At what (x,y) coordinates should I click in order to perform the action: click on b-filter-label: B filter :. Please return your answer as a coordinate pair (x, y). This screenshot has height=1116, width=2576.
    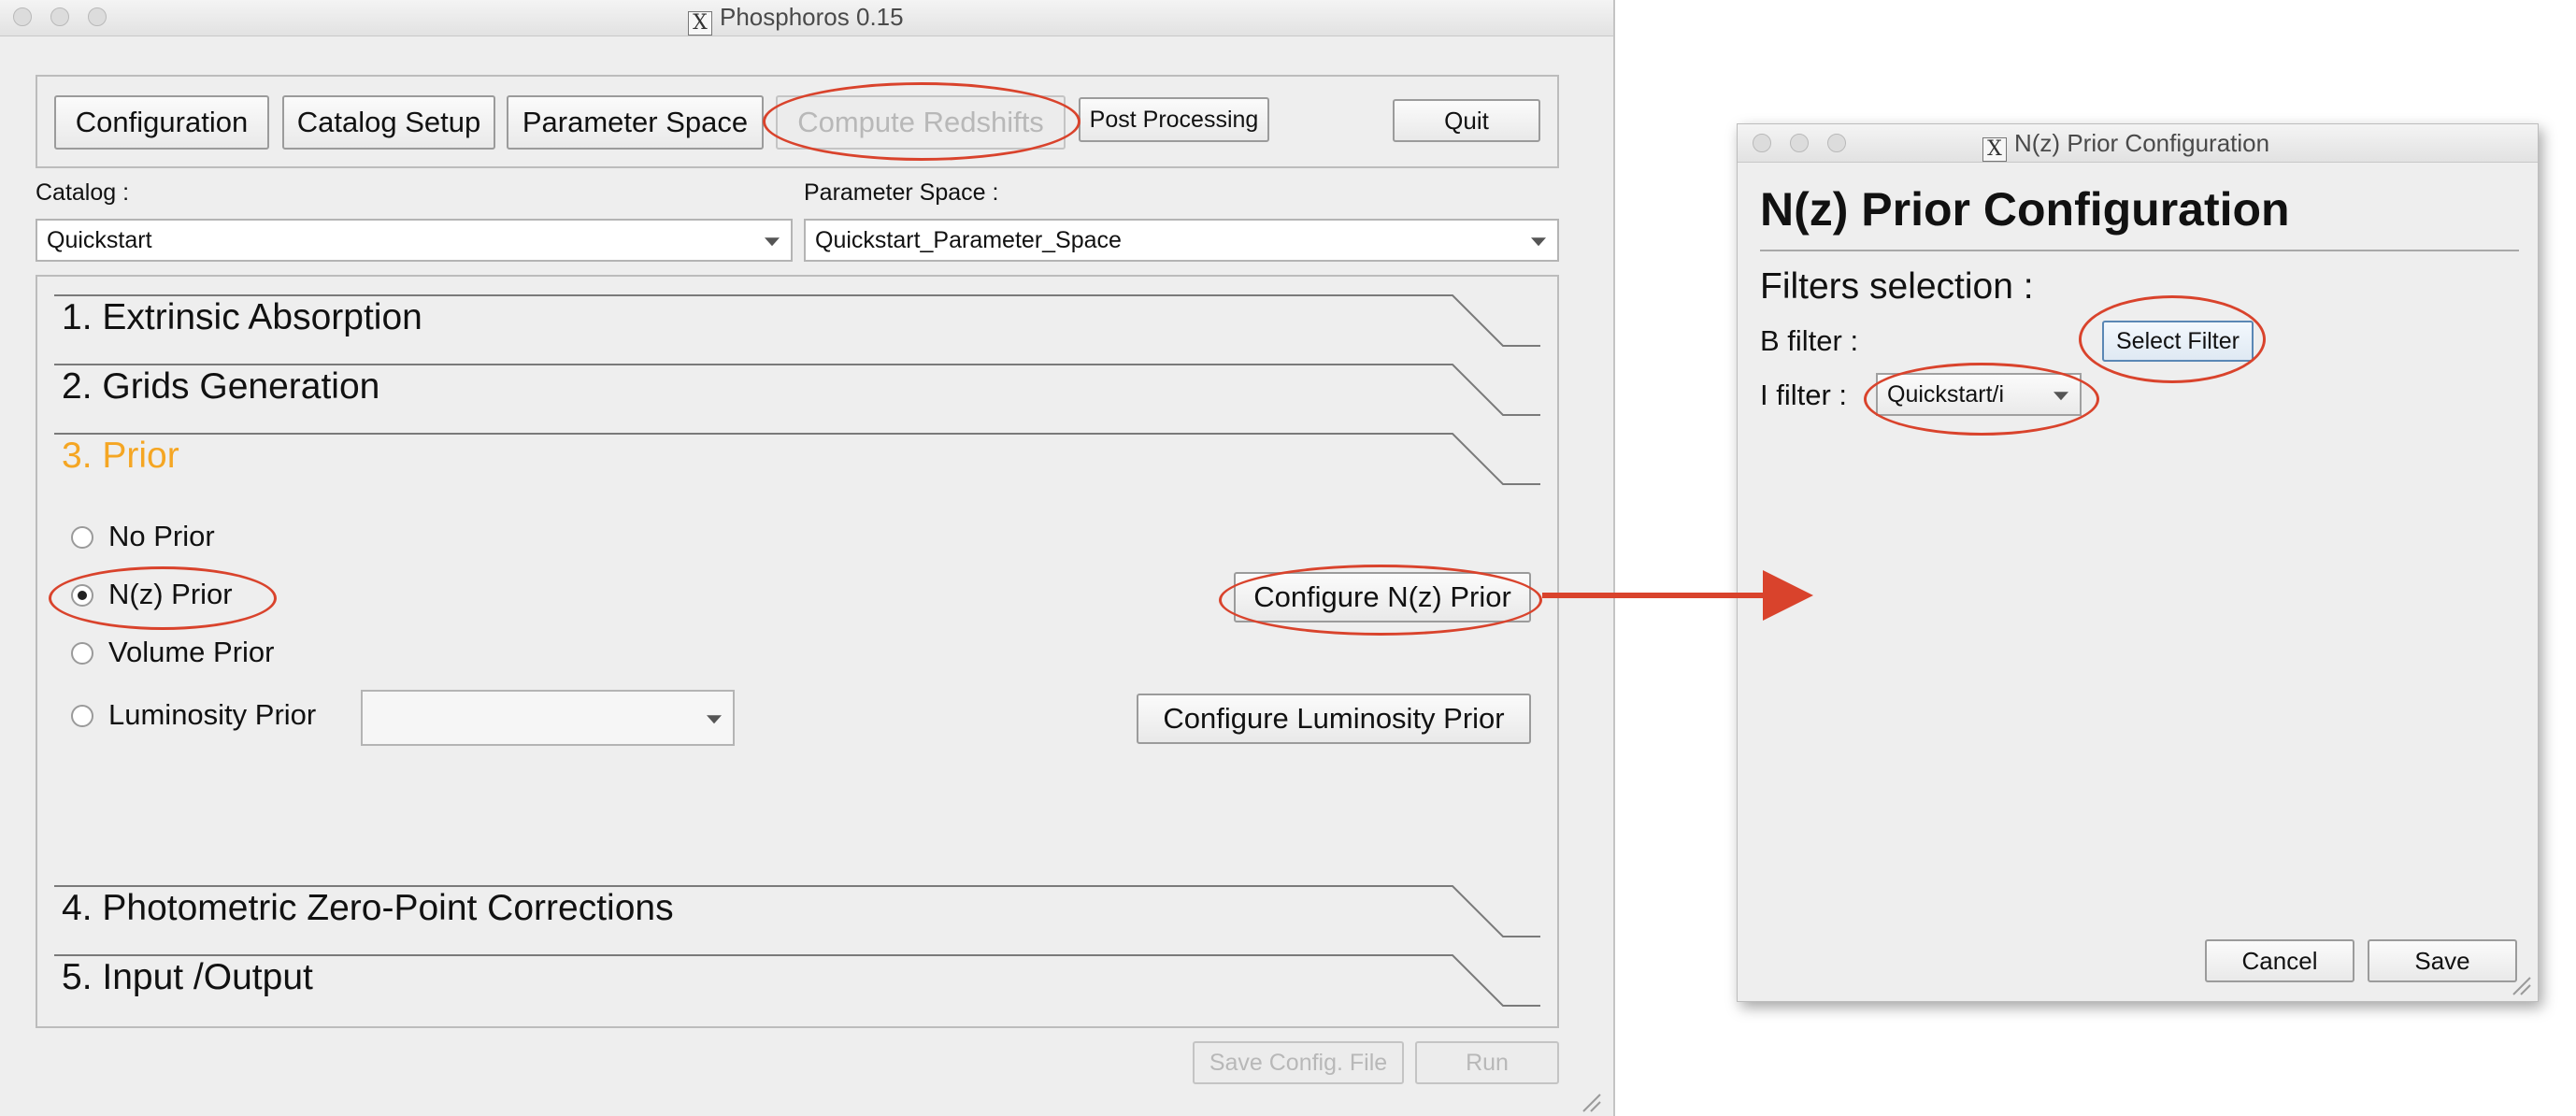
    Looking at the image, I should click on (1809, 340).